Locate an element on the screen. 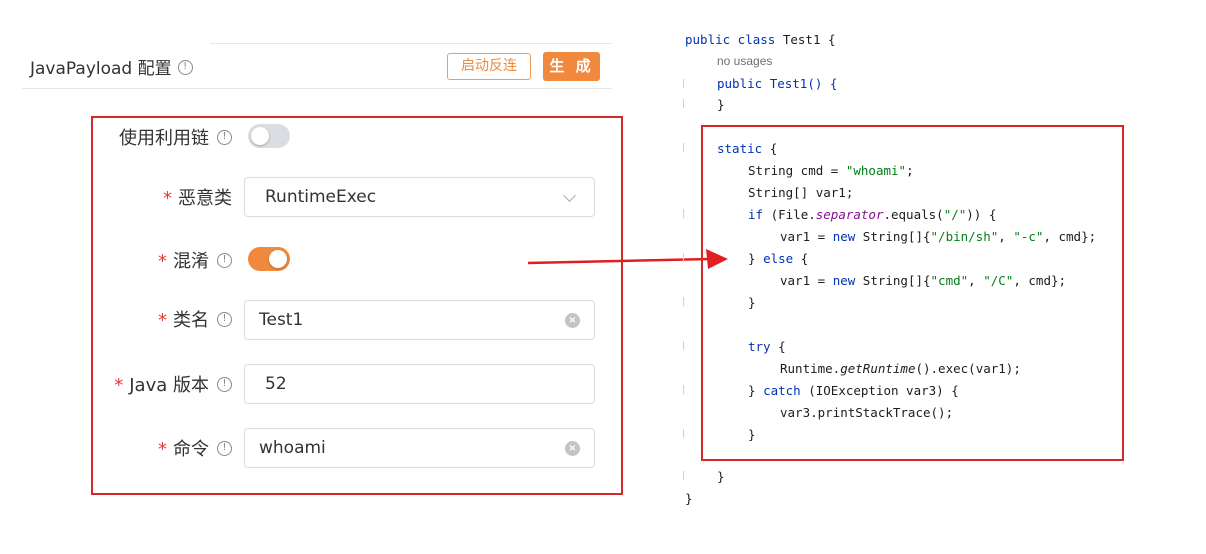 Image resolution: width=1206 pixels, height=554 pixels. java-version-label: * Java 版本! is located at coordinates (173, 384).